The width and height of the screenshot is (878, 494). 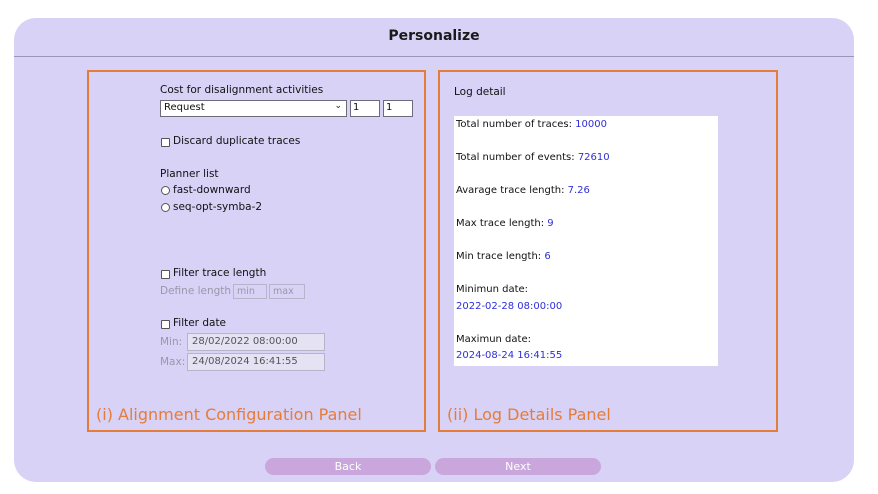 What do you see at coordinates (212, 190) in the screenshot?
I see `planner-option-fast-downward: fast-downward` at bounding box center [212, 190].